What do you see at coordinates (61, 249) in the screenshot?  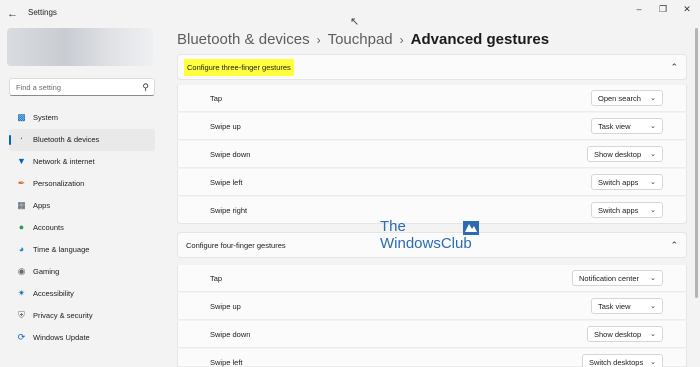 I see `sidebar-item-label: Time & language` at bounding box center [61, 249].